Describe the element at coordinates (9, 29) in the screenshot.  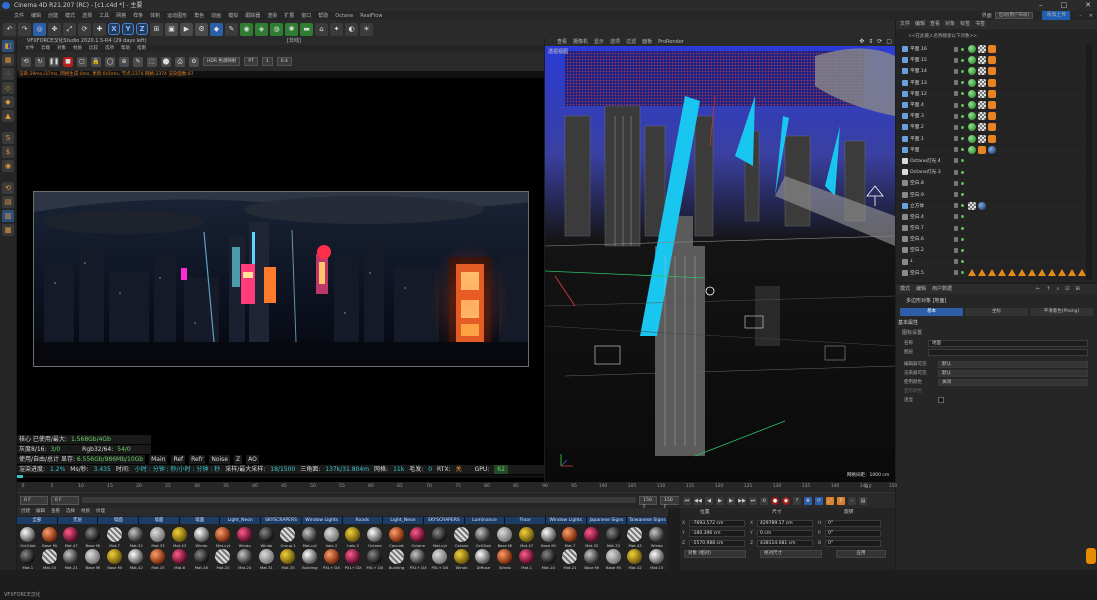
I see `undo-icon: ↶` at that location.